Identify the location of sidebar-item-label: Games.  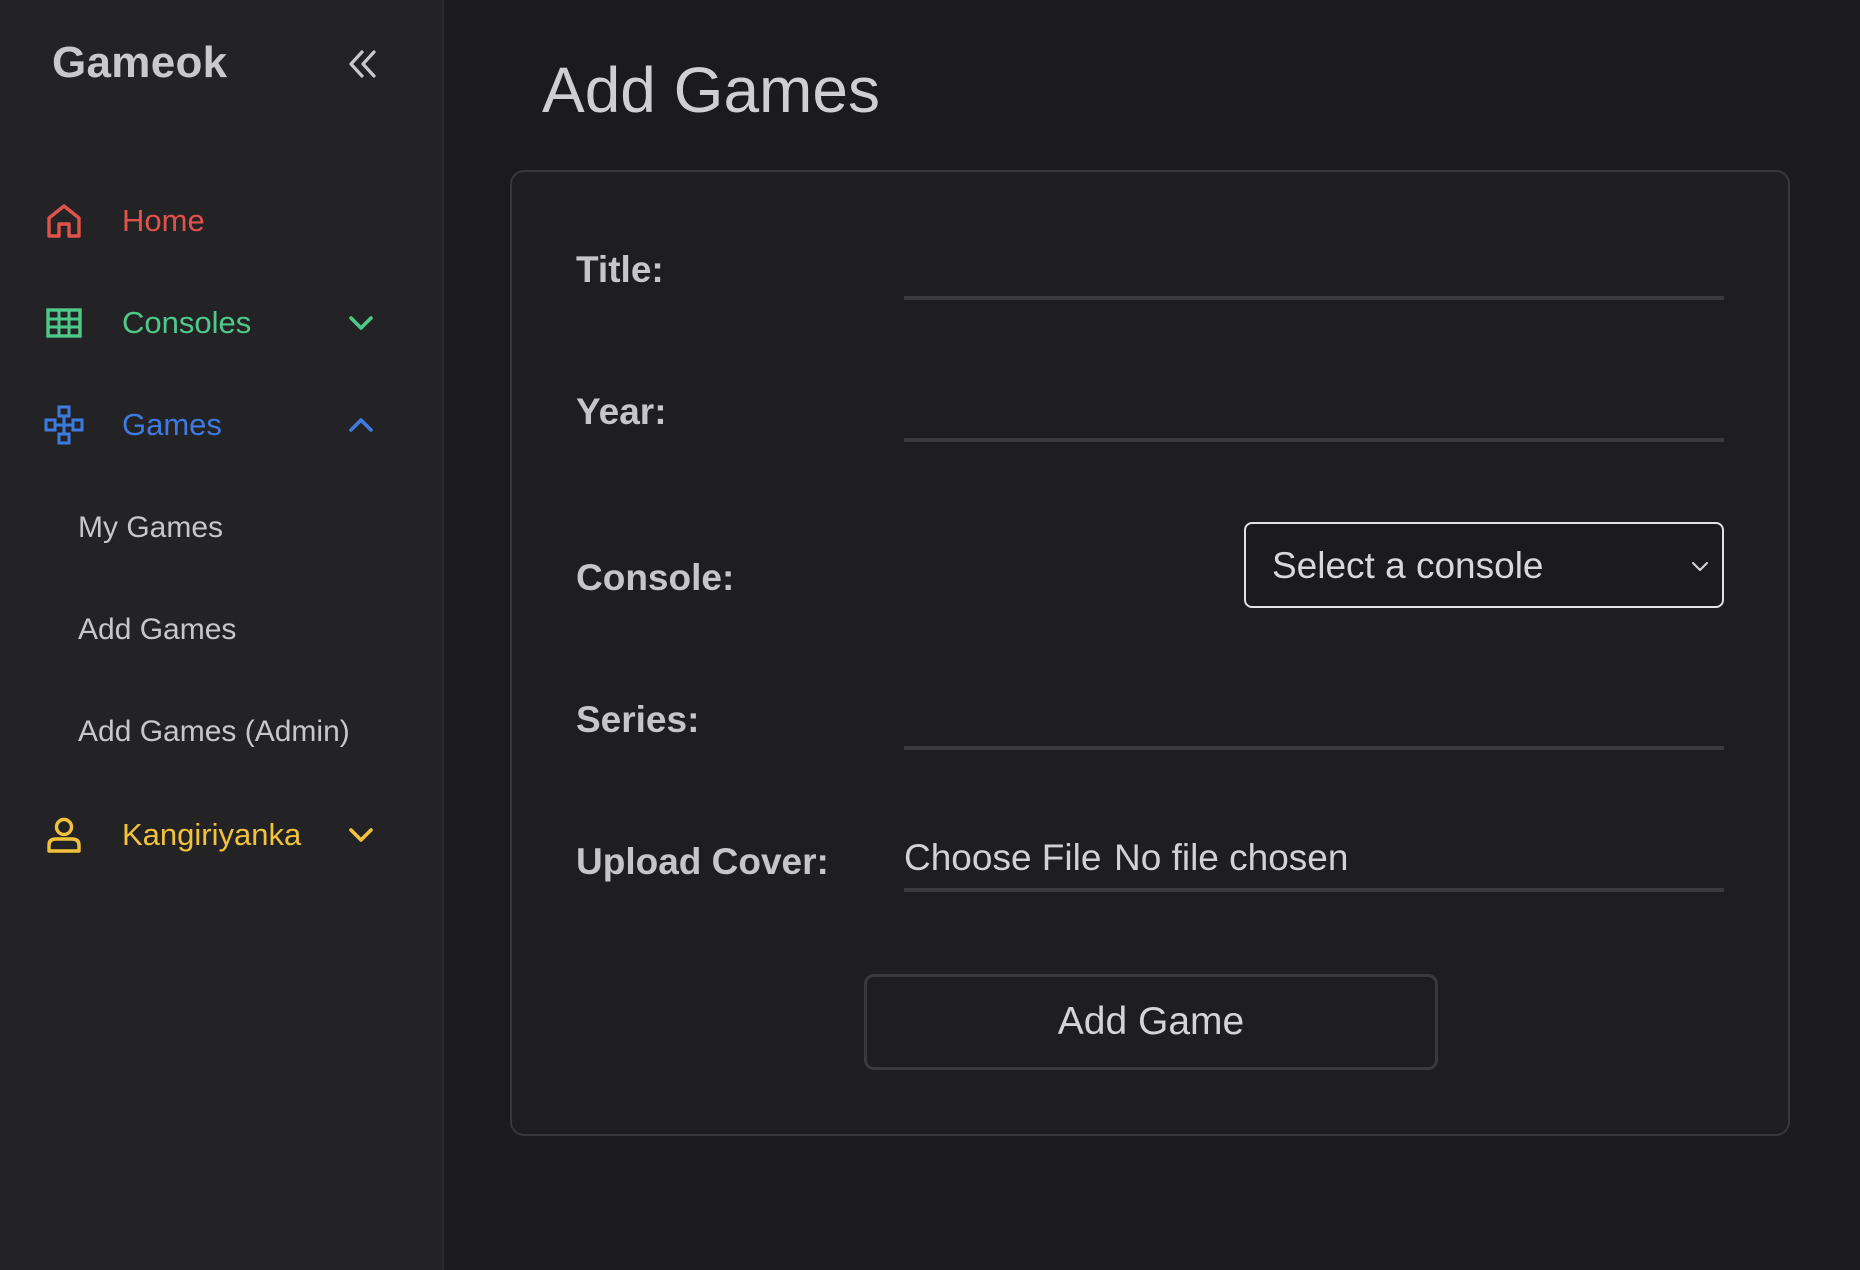
(172, 424).